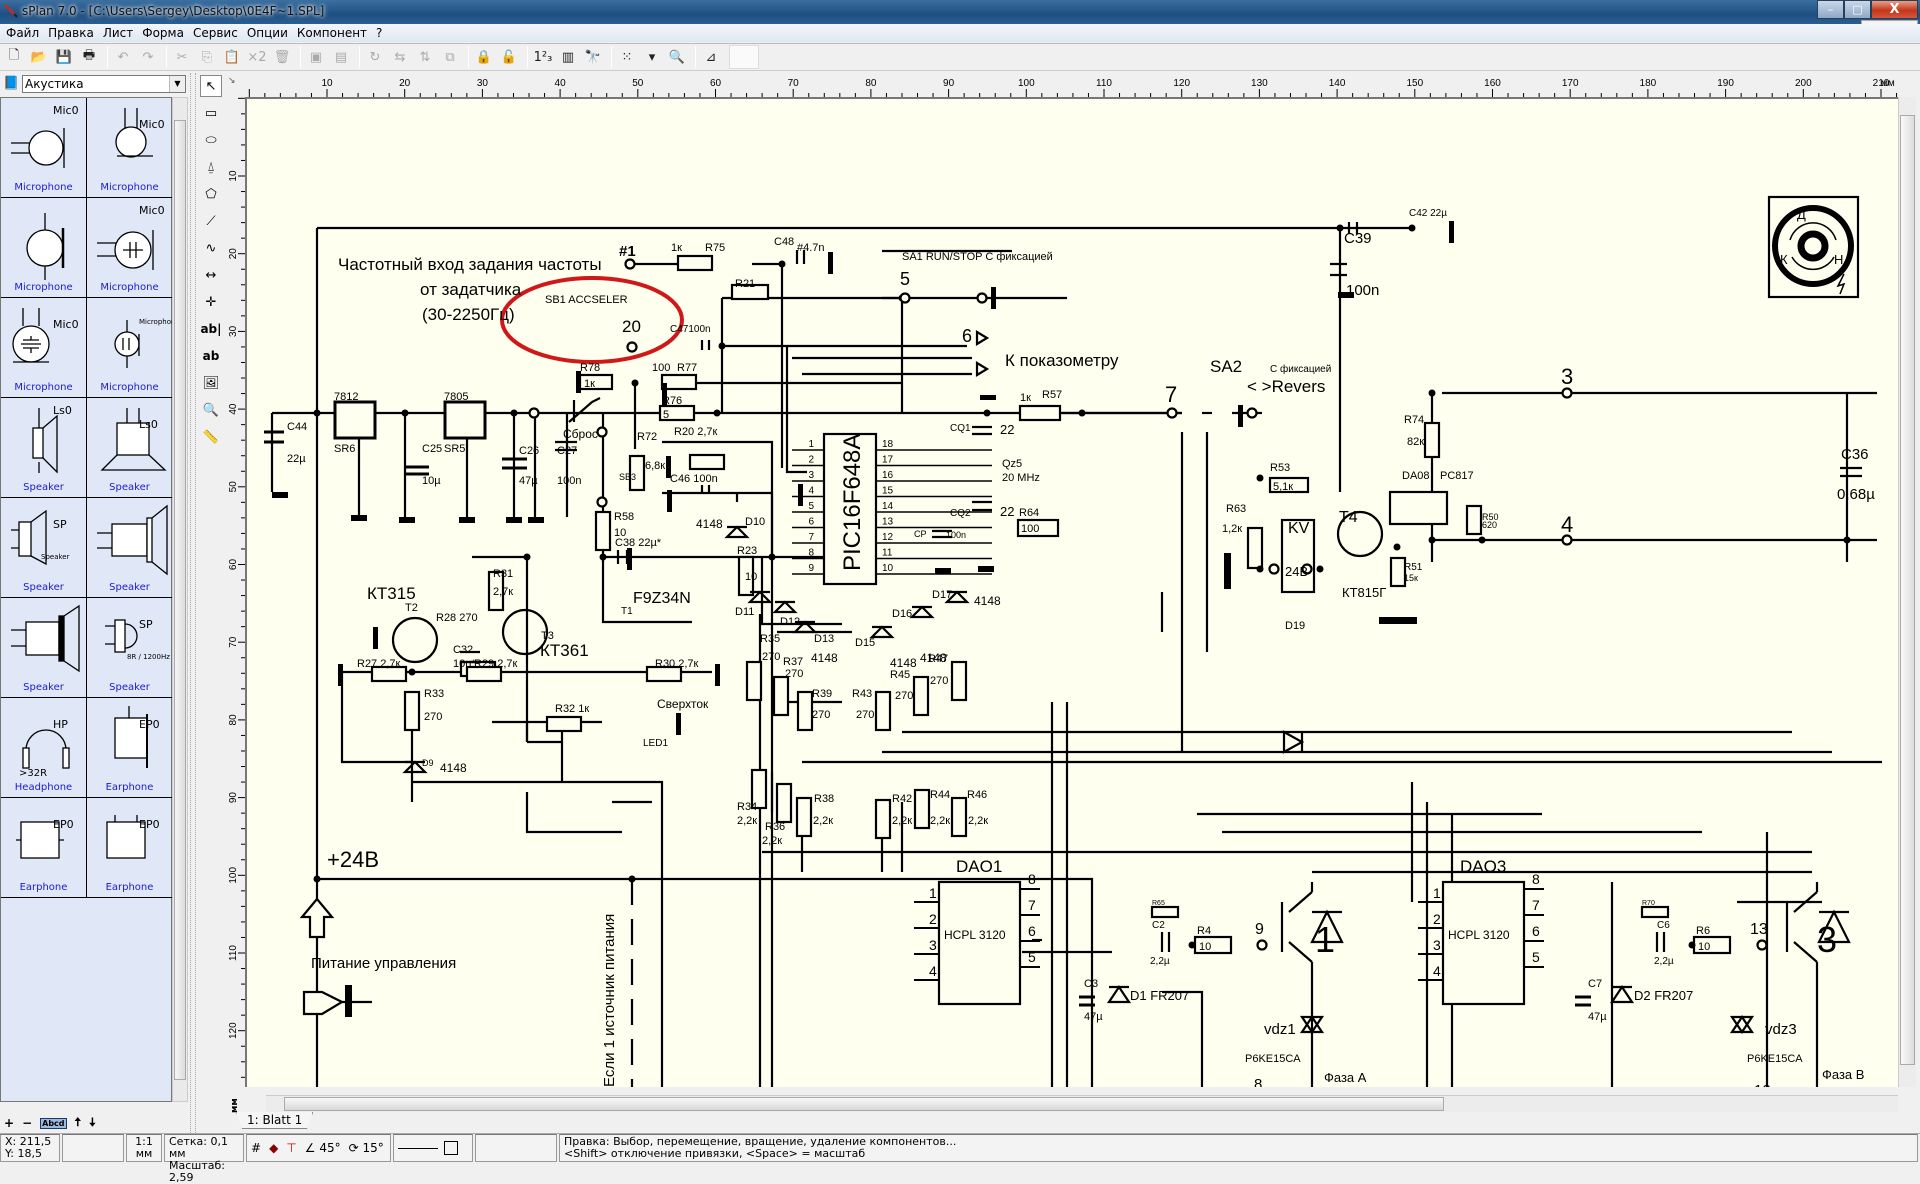  What do you see at coordinates (207, 57) in the screenshot?
I see `copy-button: ⎘` at bounding box center [207, 57].